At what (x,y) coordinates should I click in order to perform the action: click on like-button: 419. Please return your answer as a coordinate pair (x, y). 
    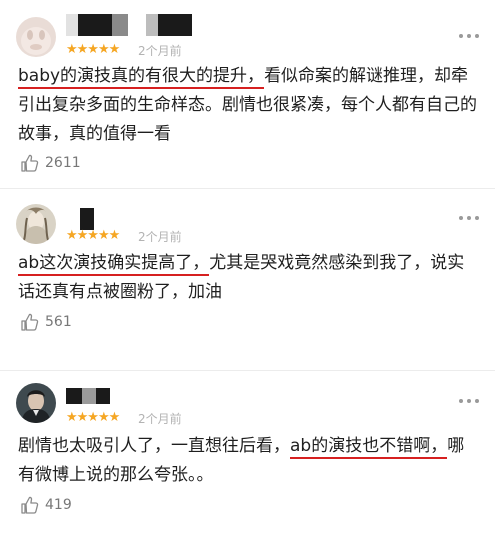
    Looking at the image, I should click on (55, 505).